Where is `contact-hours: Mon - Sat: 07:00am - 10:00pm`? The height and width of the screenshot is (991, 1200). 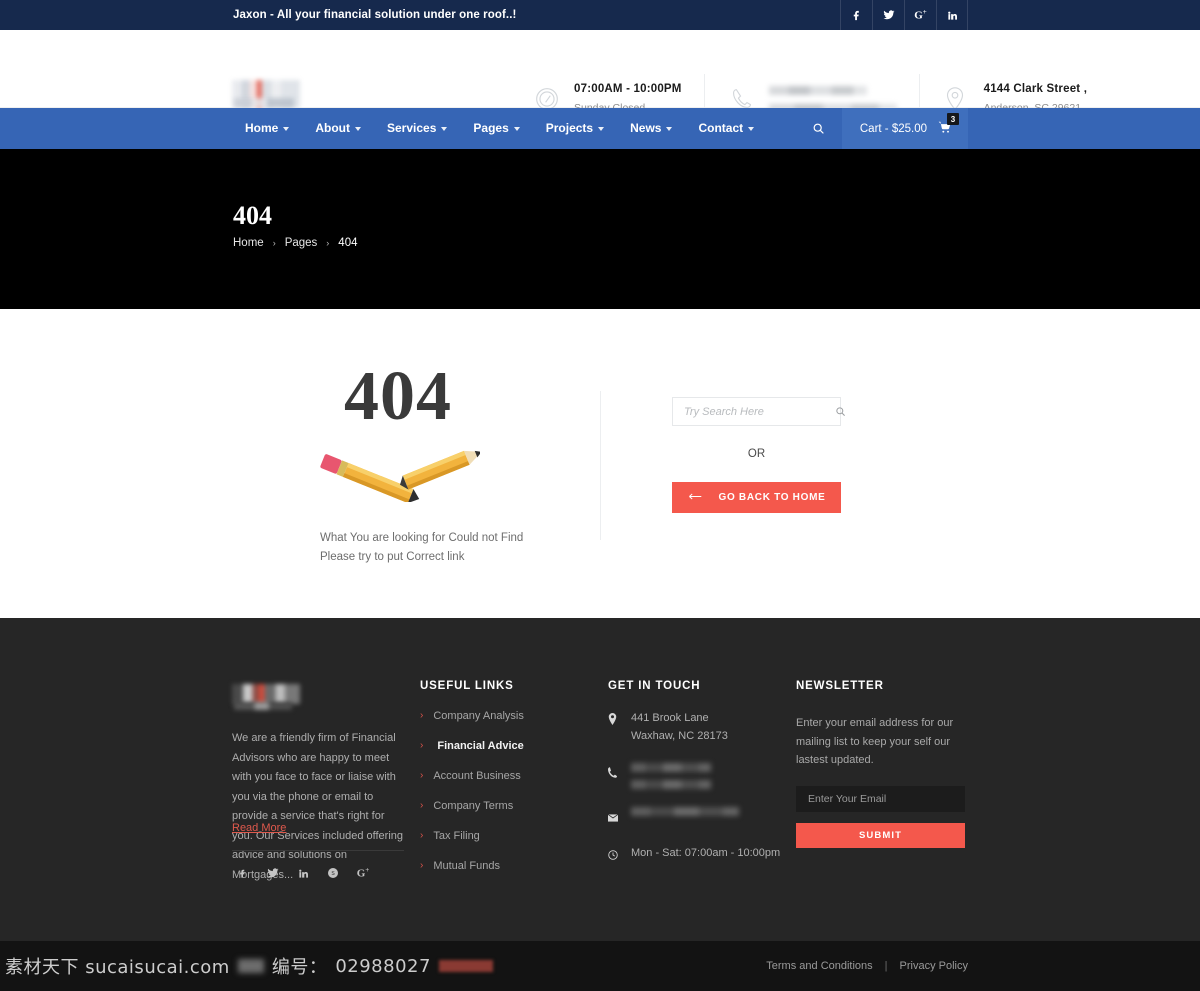 contact-hours: Mon - Sat: 07:00am - 10:00pm is located at coordinates (703, 855).